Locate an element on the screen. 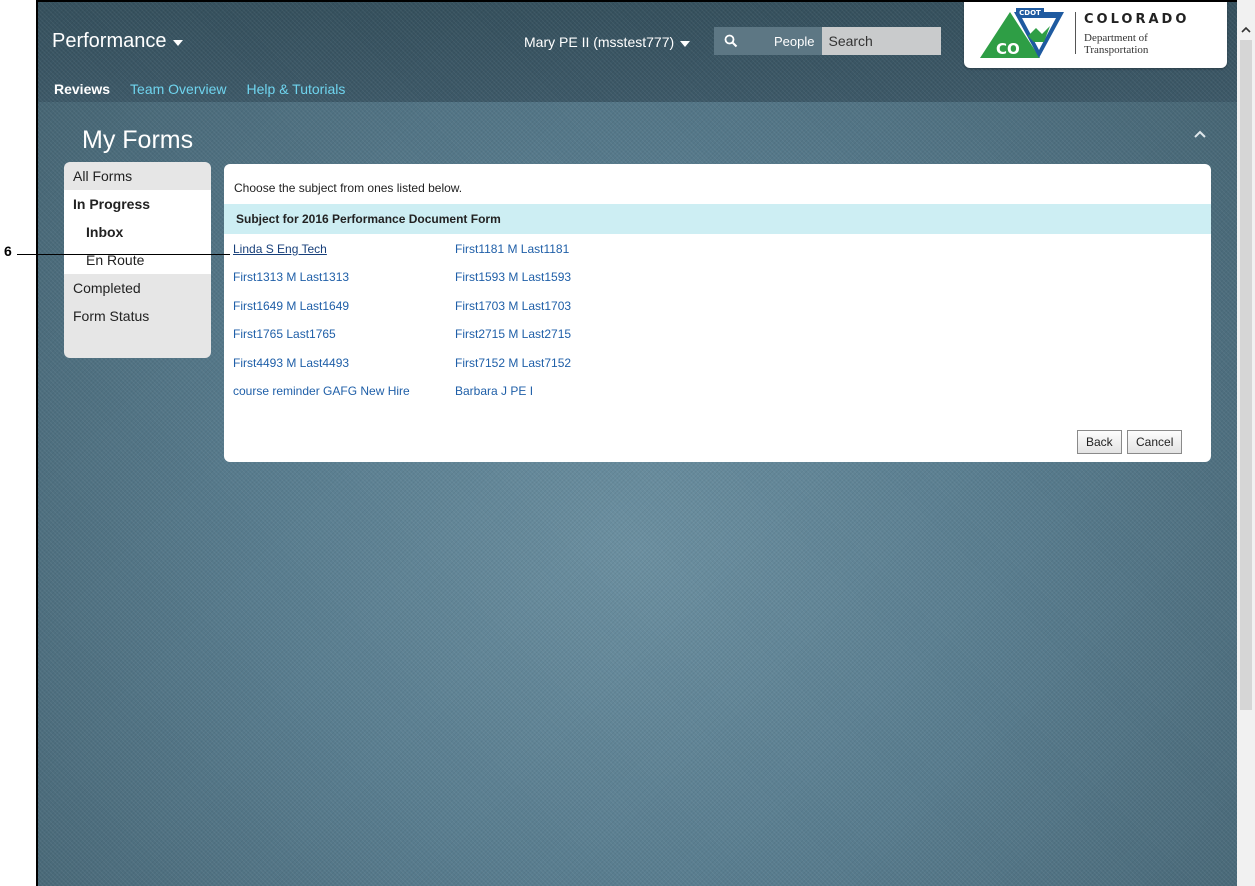 Image resolution: width=1255 pixels, height=886 pixels. callout-number: 6 is located at coordinates (8, 251).